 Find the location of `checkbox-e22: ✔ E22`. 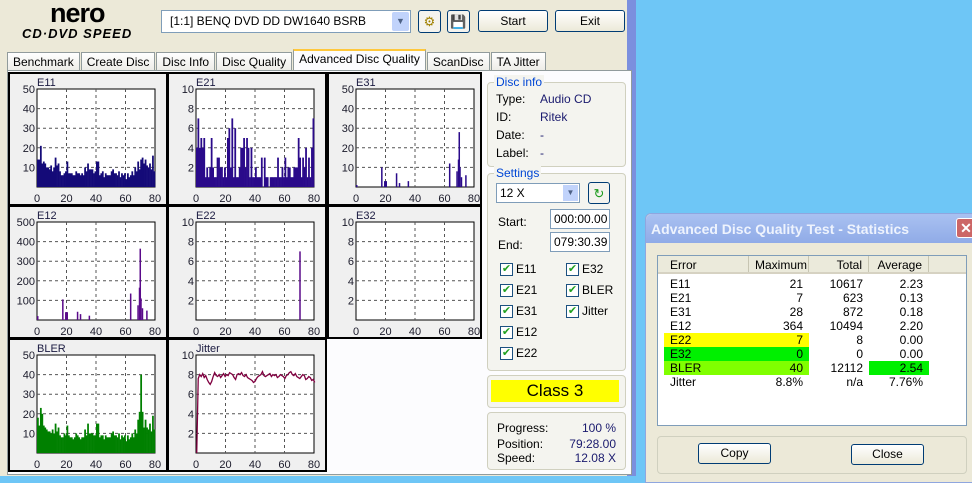

checkbox-e22: ✔ E22 is located at coordinates (518, 353).